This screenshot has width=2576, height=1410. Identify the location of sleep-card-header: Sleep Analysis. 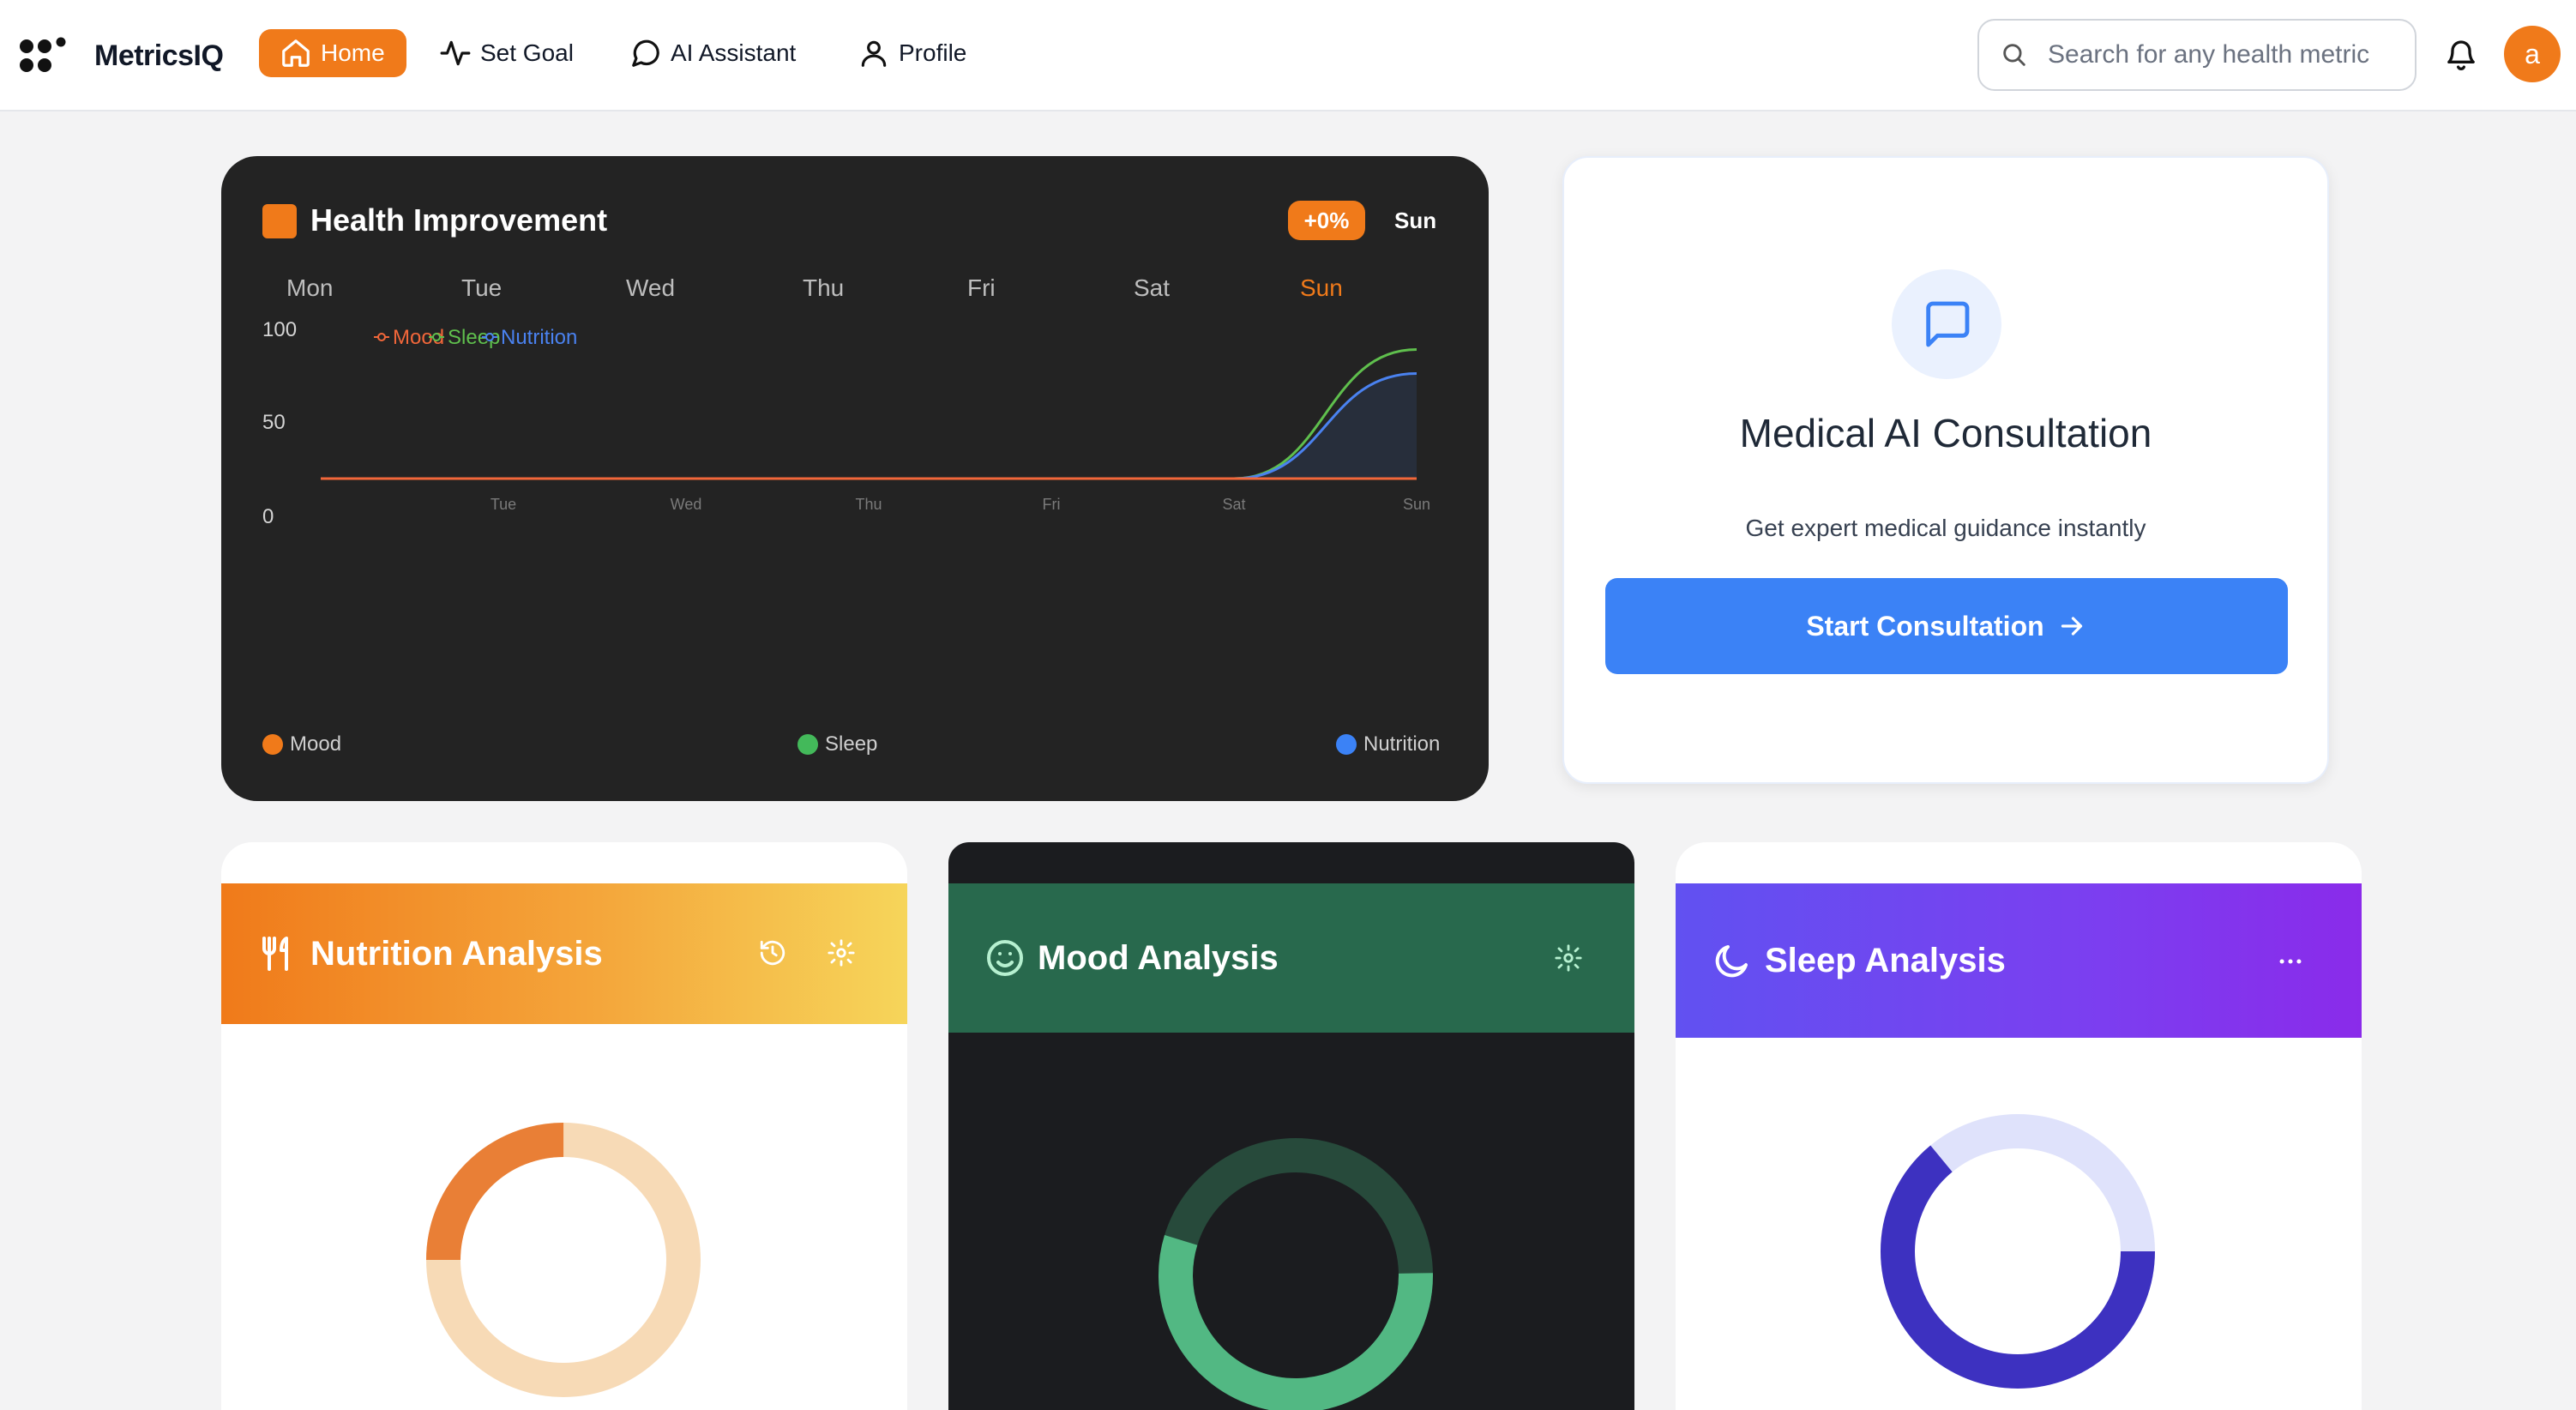
(2019, 960).